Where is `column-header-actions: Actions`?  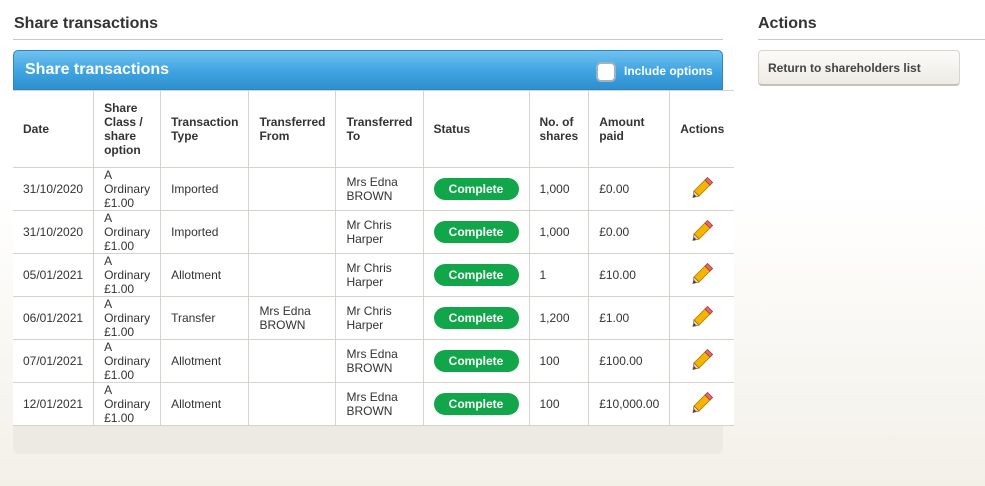
column-header-actions: Actions is located at coordinates (702, 129).